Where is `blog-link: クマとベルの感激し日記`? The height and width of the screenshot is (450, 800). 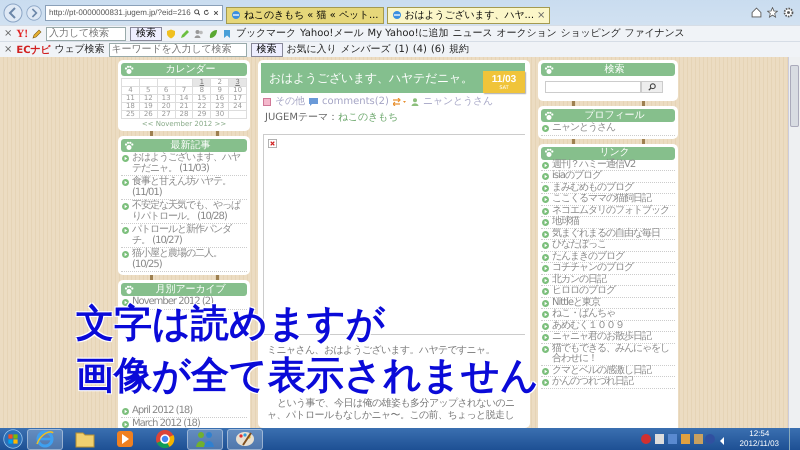
blog-link: クマとベルの感激し日記 is located at coordinates (601, 371).